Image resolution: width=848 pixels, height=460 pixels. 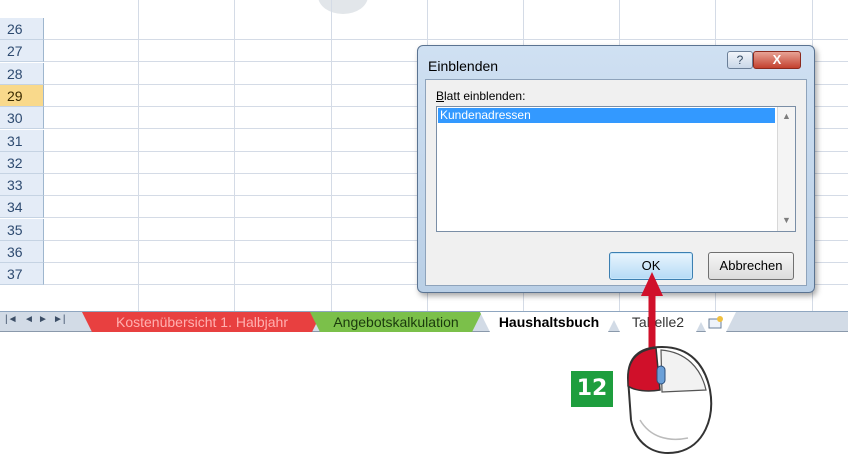 What do you see at coordinates (669, 399) in the screenshot?
I see `mouse-left-click-icon` at bounding box center [669, 399].